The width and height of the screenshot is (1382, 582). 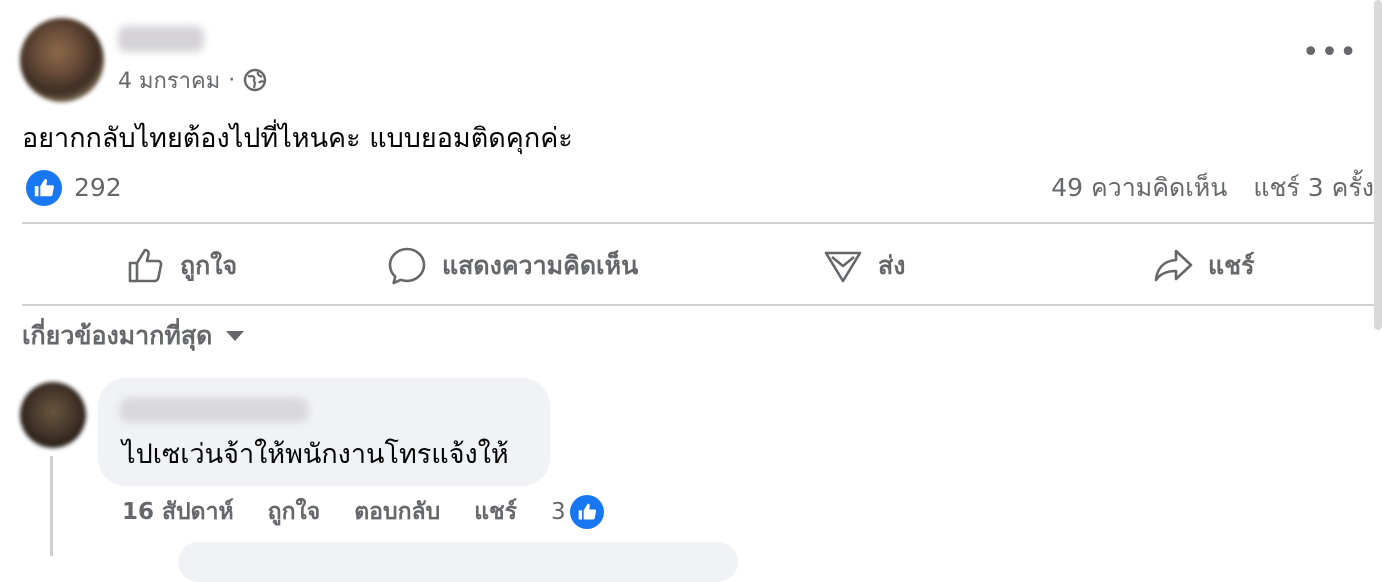 I want to click on comment-reactions: 3, so click(x=594, y=512).